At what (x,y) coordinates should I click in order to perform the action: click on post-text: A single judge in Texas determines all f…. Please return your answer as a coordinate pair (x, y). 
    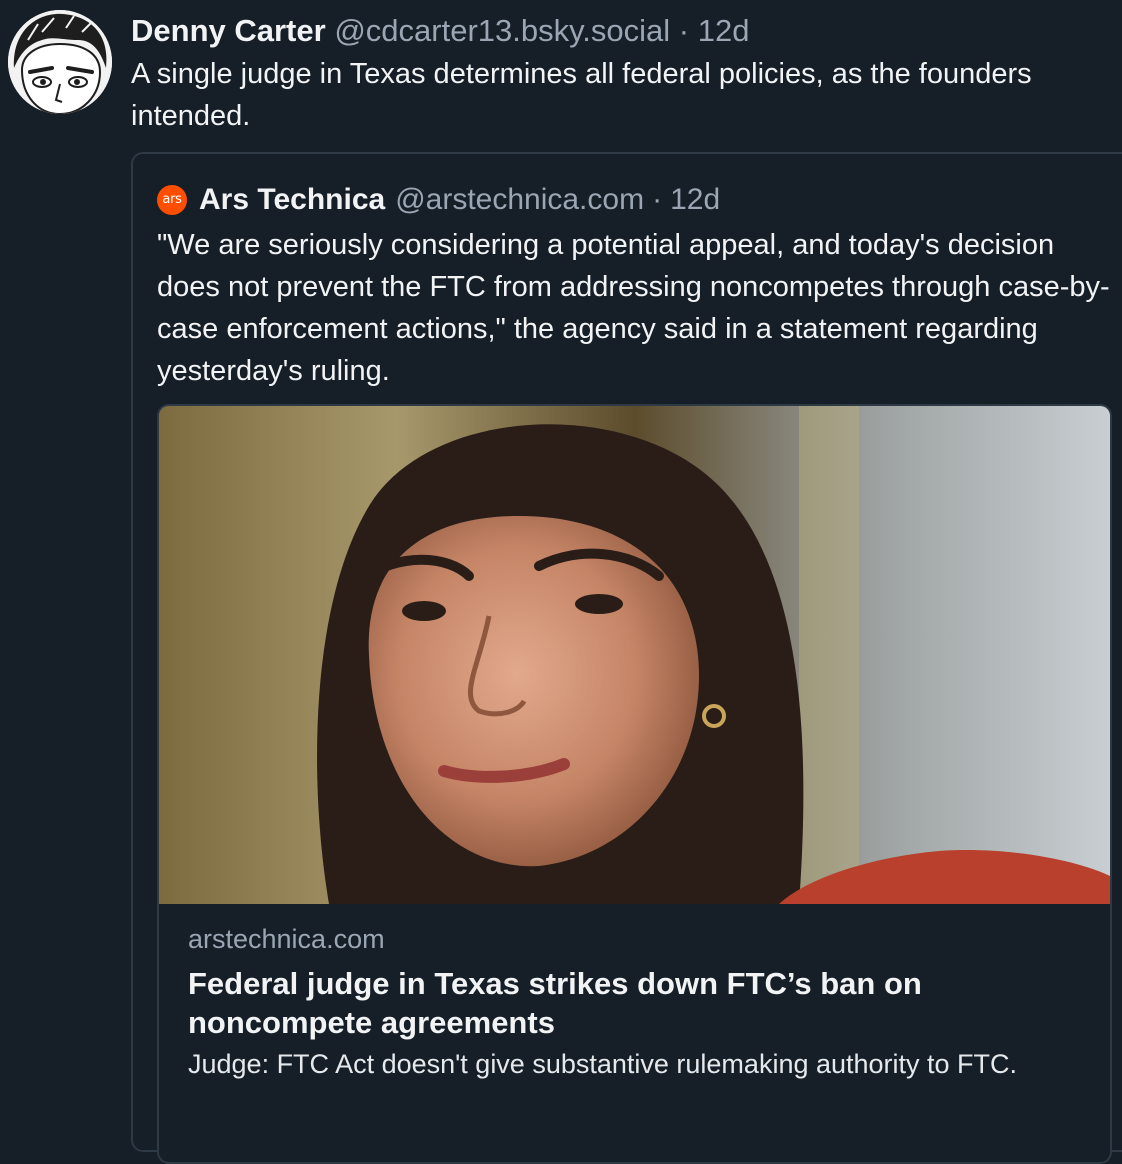
    Looking at the image, I should click on (581, 95).